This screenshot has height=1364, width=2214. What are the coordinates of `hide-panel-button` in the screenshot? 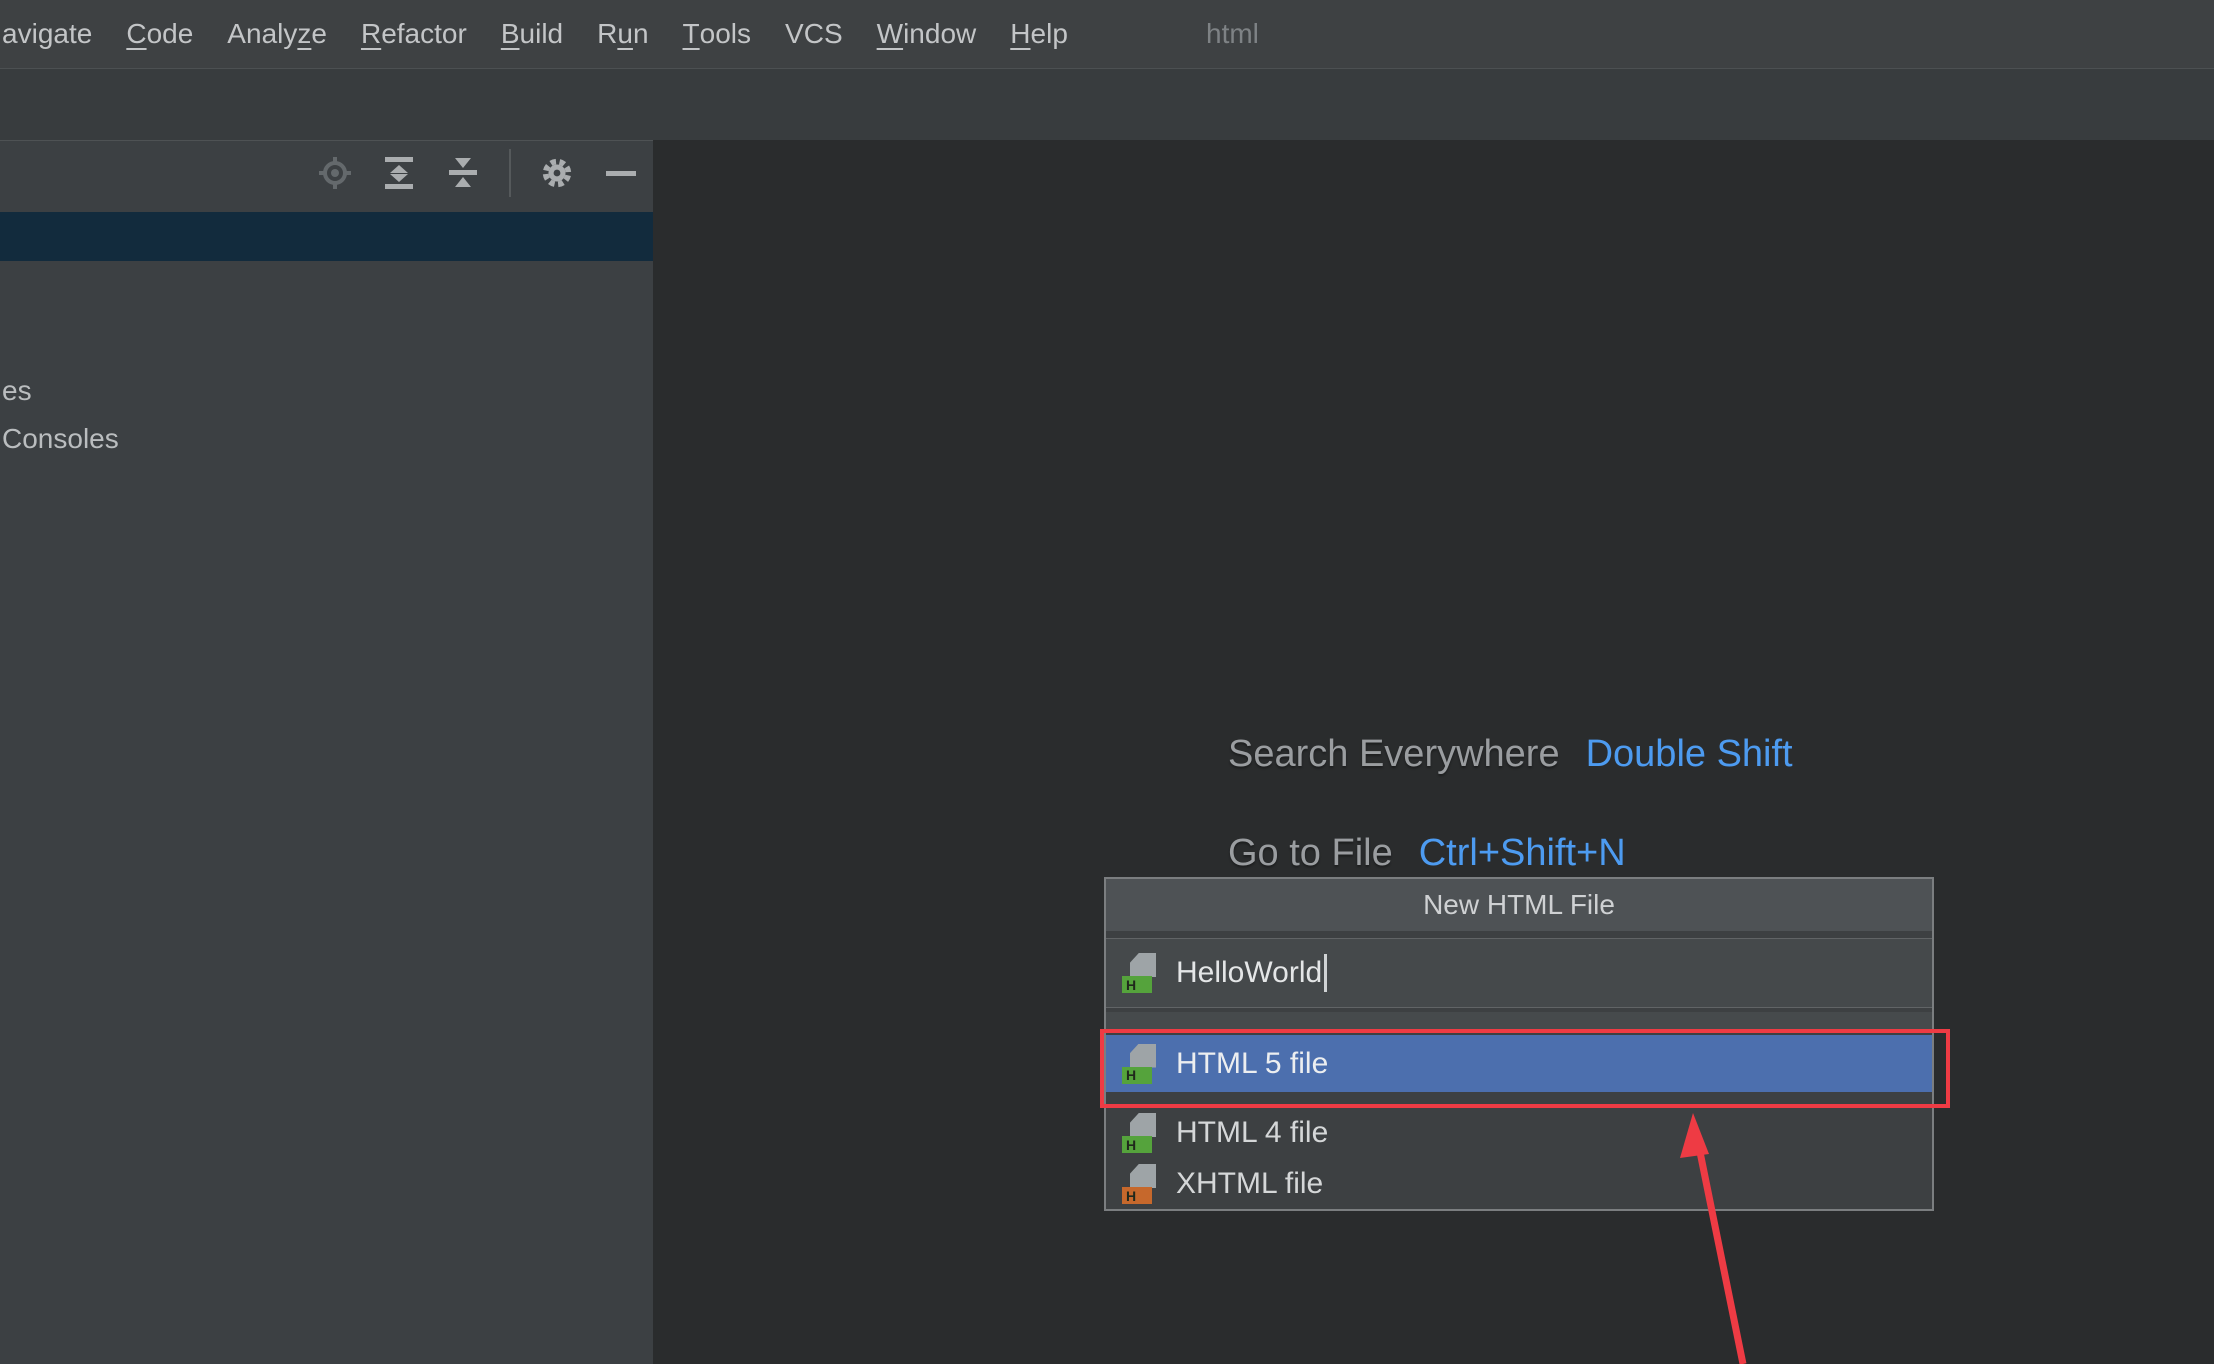 It's located at (621, 173).